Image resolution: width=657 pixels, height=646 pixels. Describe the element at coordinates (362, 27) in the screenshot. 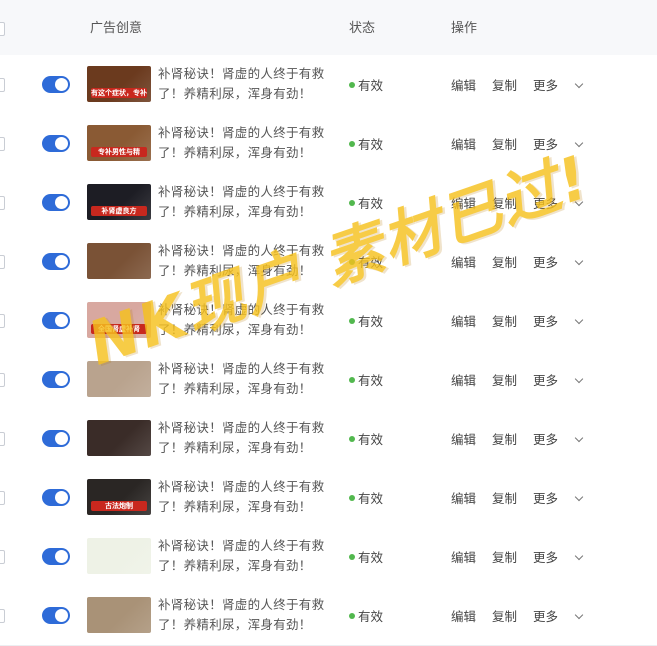

I see `header-status: 状态` at that location.